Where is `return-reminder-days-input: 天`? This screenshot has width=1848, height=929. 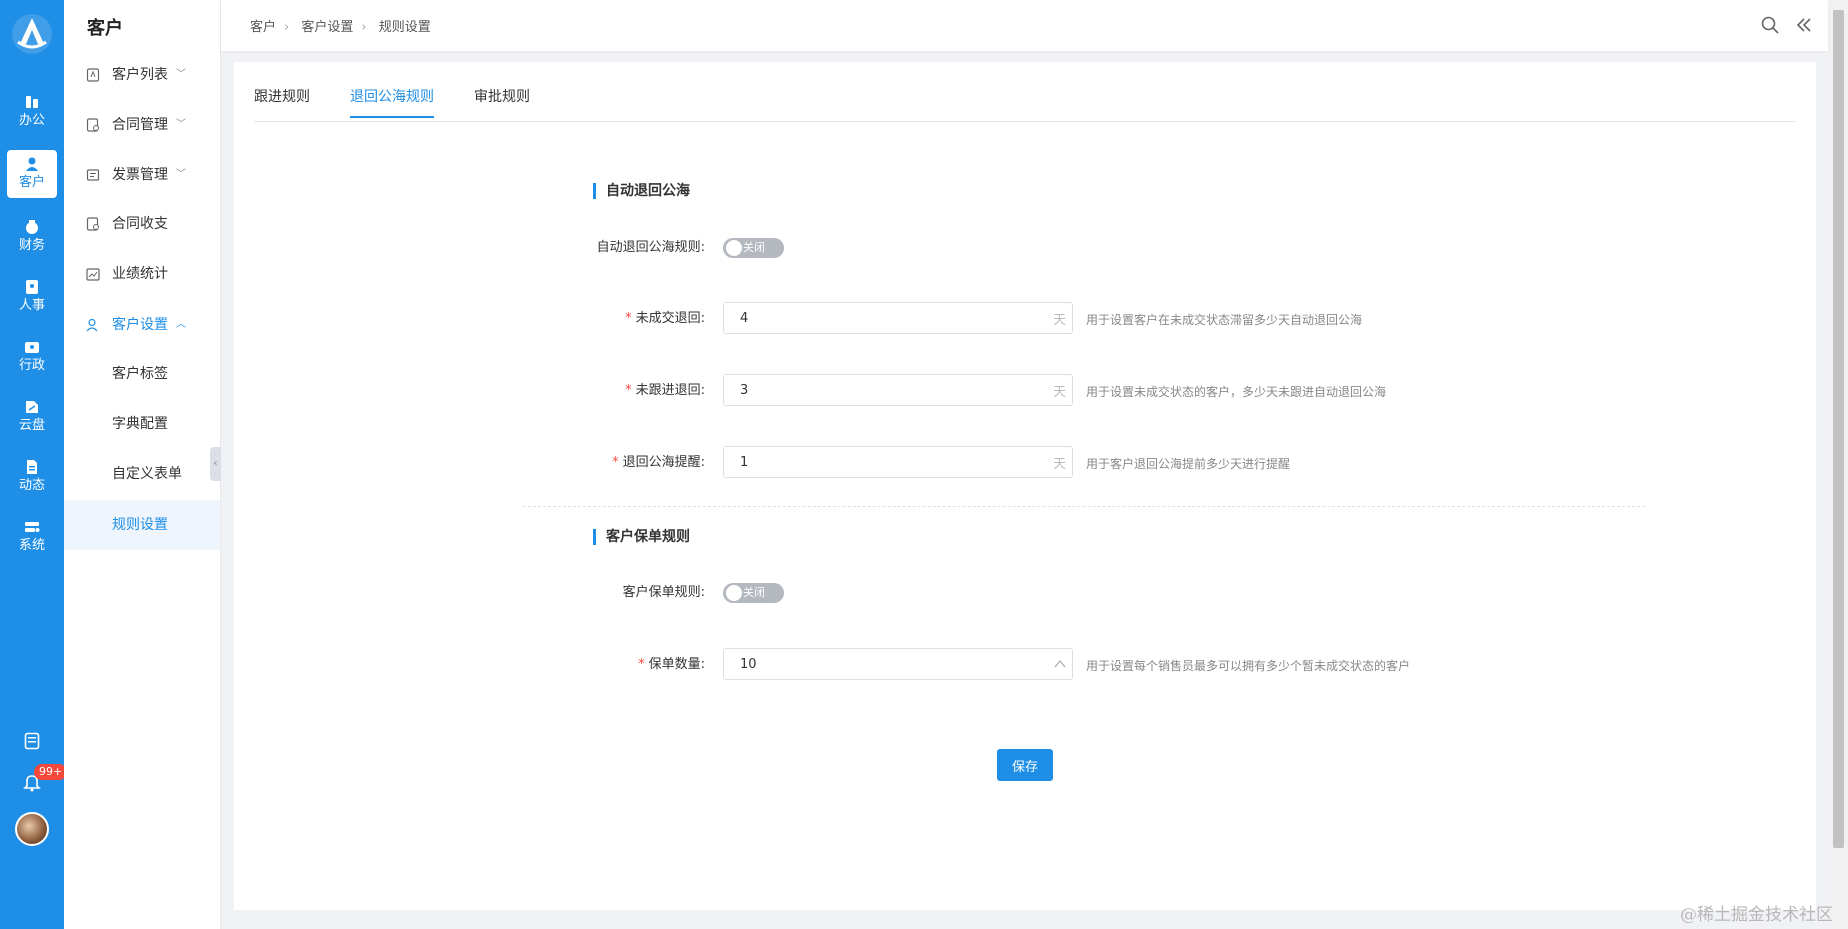 return-reminder-days-input: 天 is located at coordinates (898, 462).